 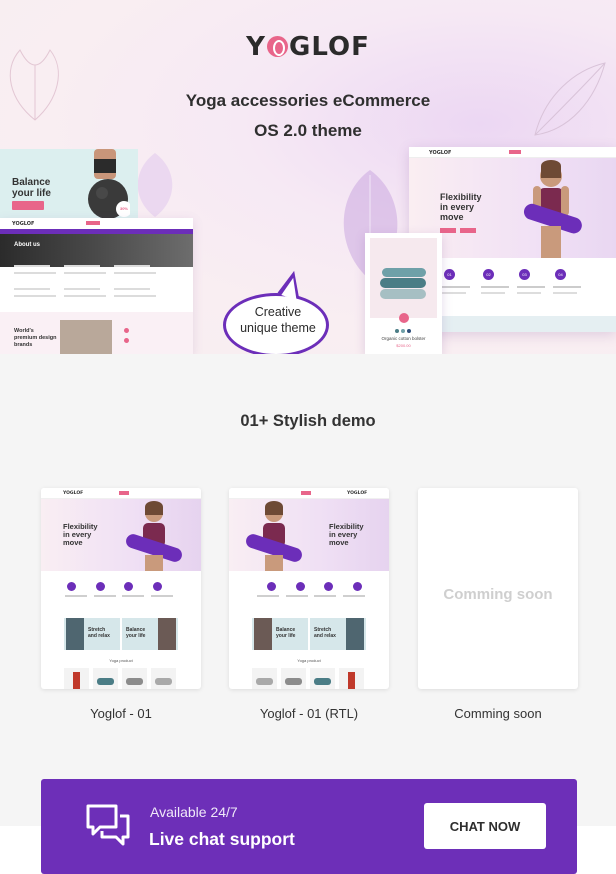 I want to click on yoglof-logo: Y GLOF, so click(x=308, y=47).